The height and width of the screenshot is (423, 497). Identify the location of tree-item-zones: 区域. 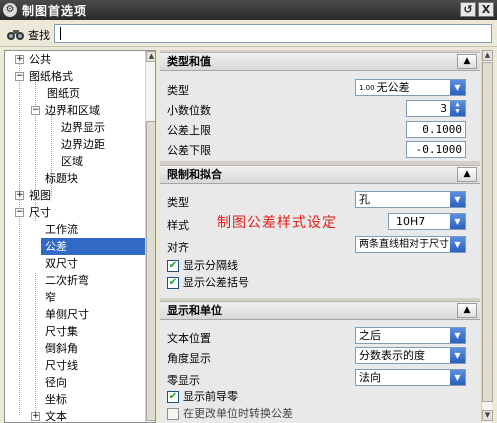
(75, 161).